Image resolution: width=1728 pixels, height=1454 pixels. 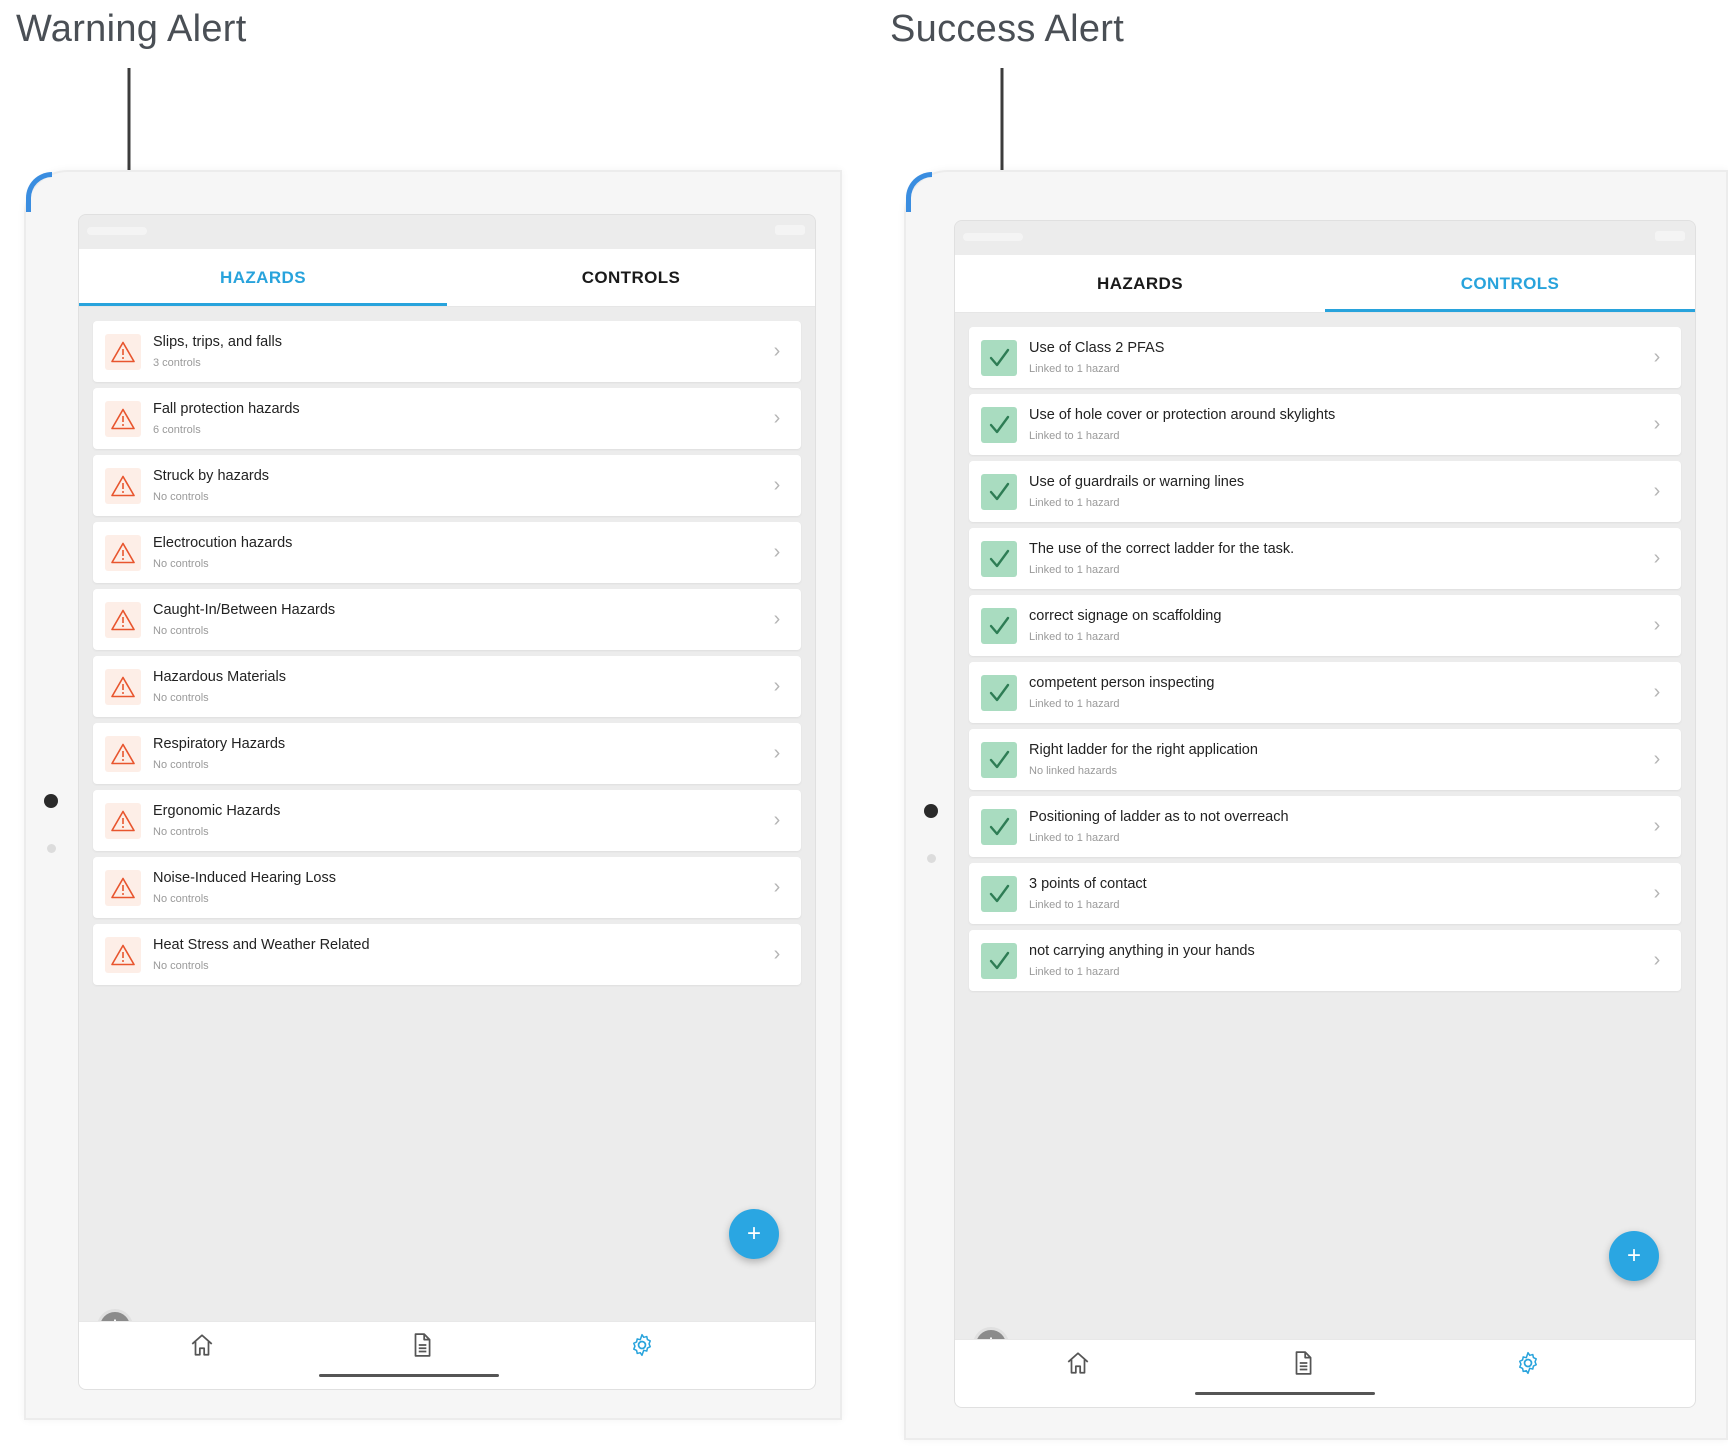 I want to click on list-item: Ergonomic Hazards No controls ›, so click(x=447, y=820).